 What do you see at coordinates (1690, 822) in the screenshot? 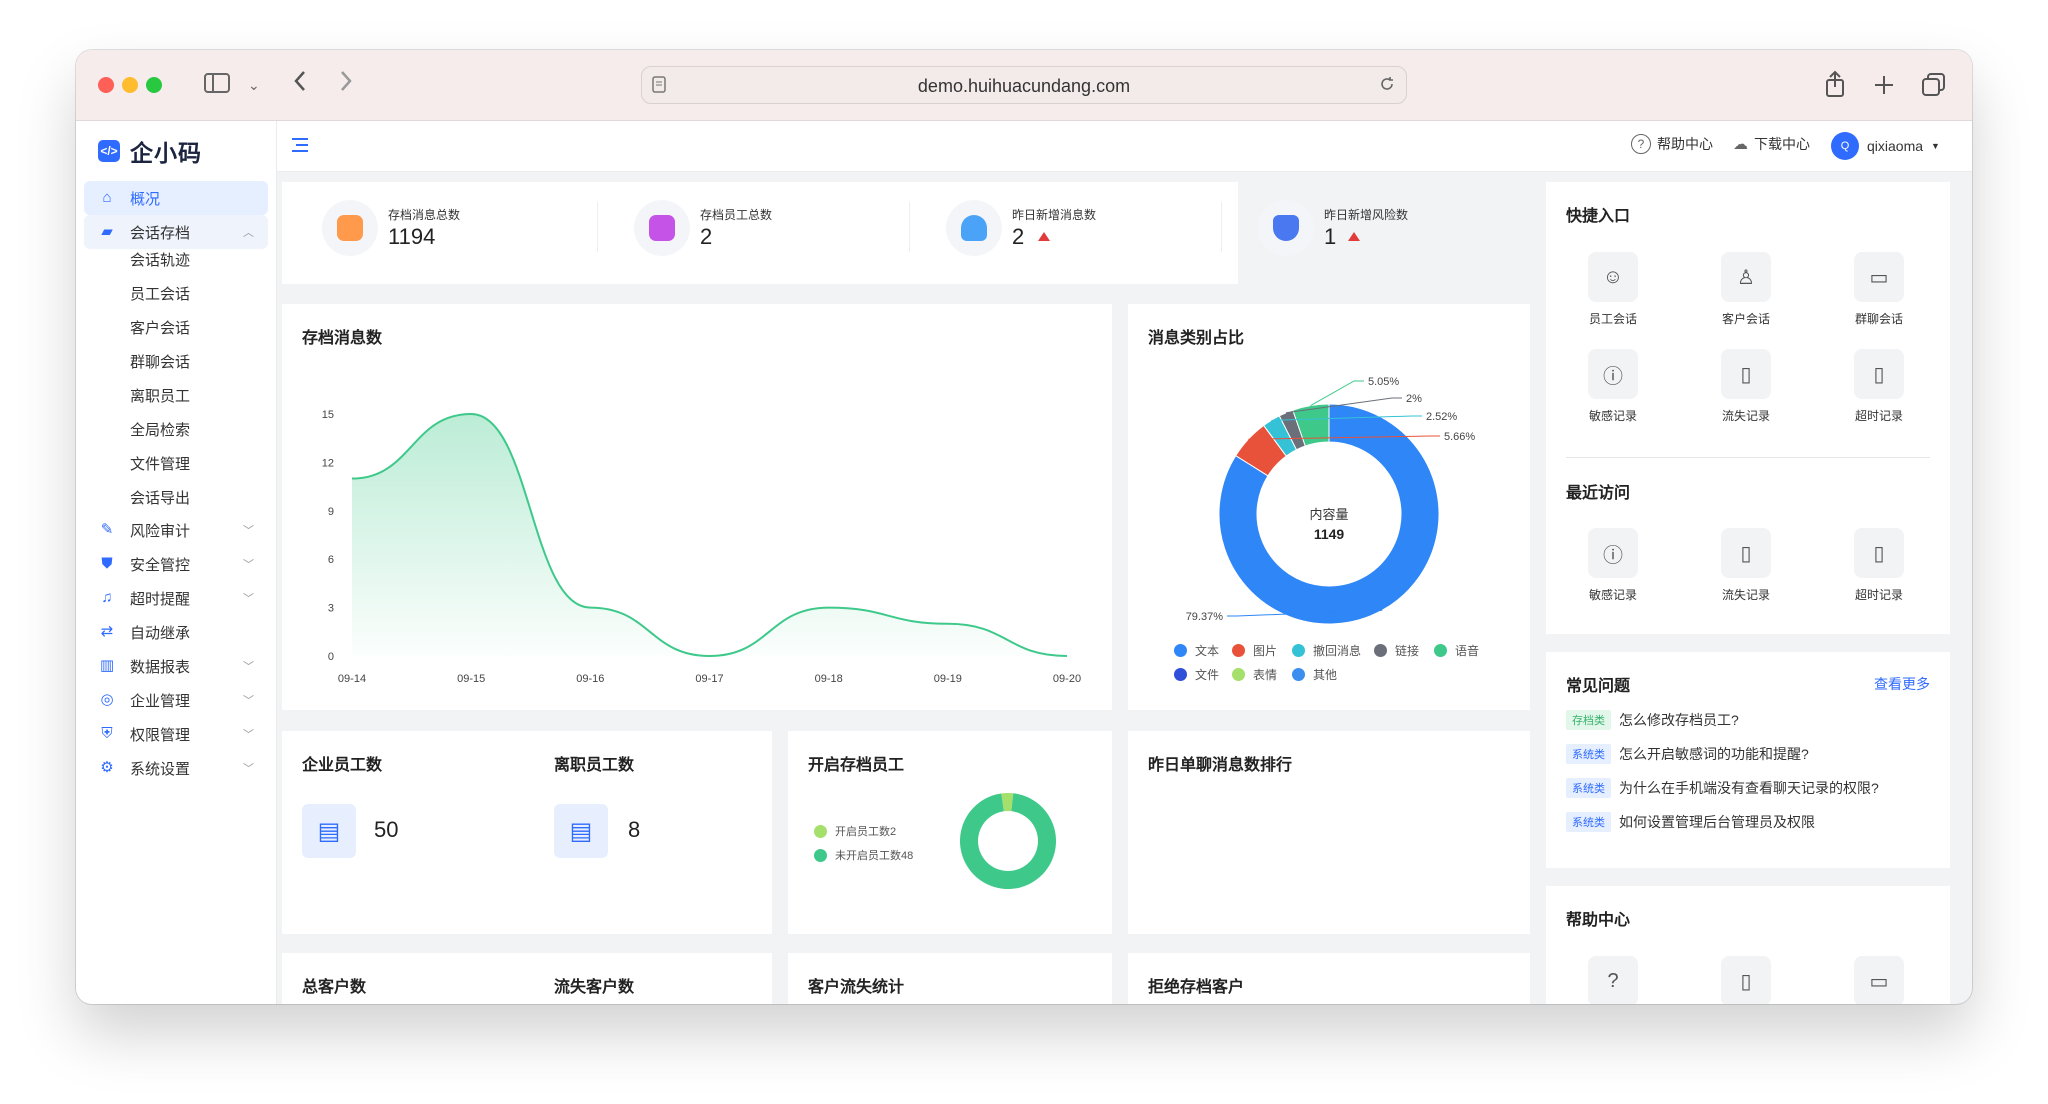
I see `faq-item: 系统类 如何设置管理后台管理员及权限` at bounding box center [1690, 822].